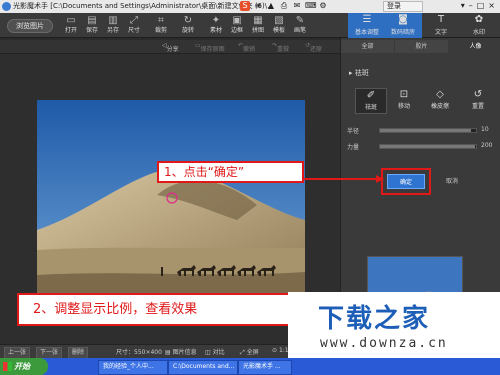 This screenshot has height=375, width=500. I want to click on save-icon: ▤, so click(92, 20).